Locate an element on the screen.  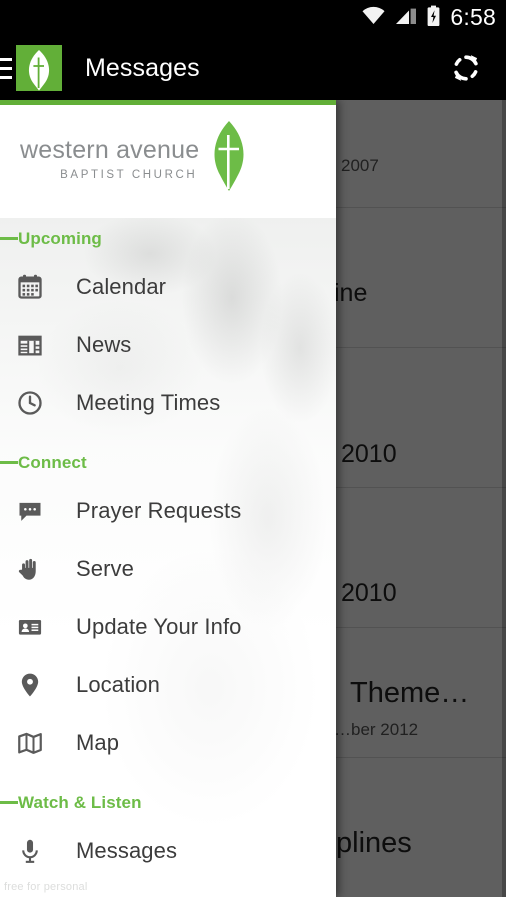
church-subtitle: BAPTIST CHURCH is located at coordinates (129, 174).